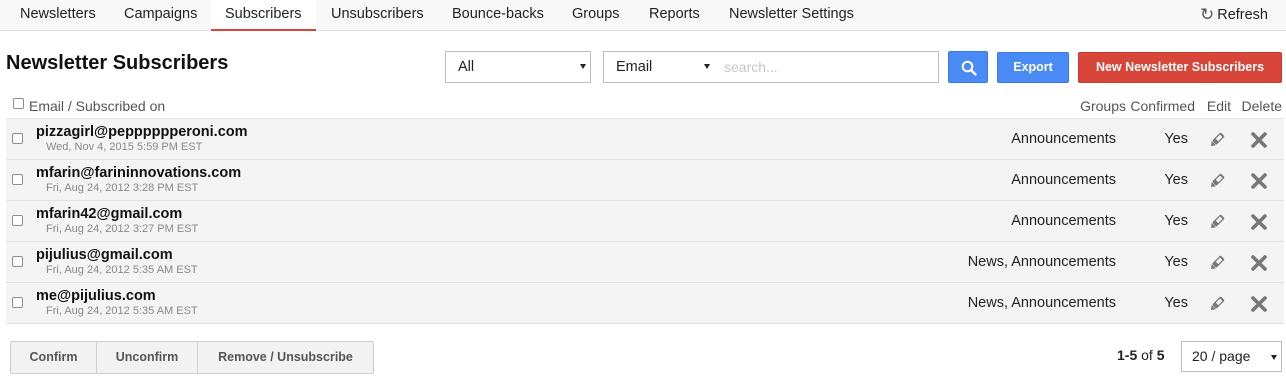  Describe the element at coordinates (596, 15) in the screenshot. I see `tab-groups: Groups` at that location.